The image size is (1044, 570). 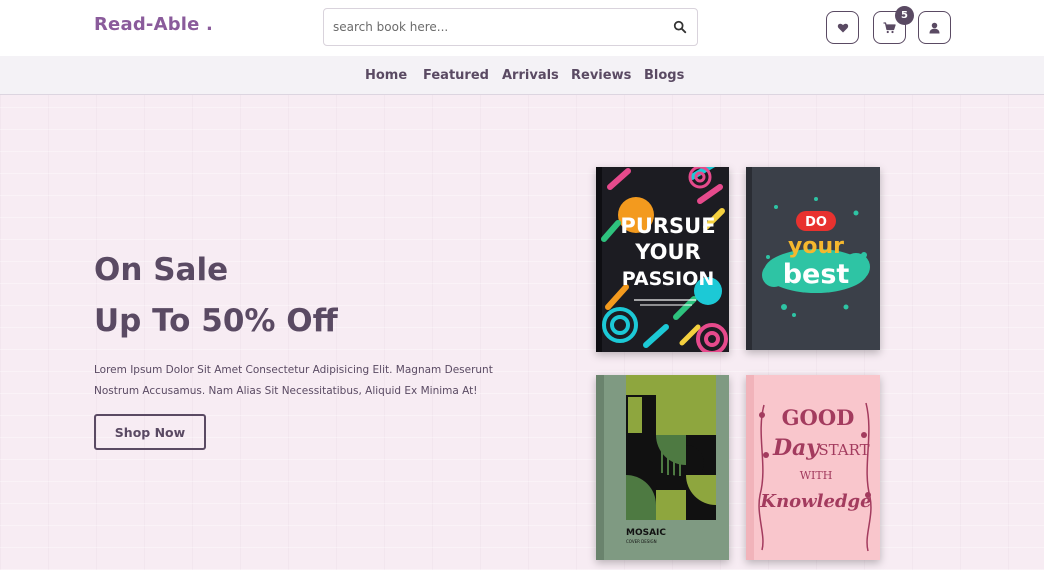 I want to click on nav-featured: Featured, so click(x=456, y=75).